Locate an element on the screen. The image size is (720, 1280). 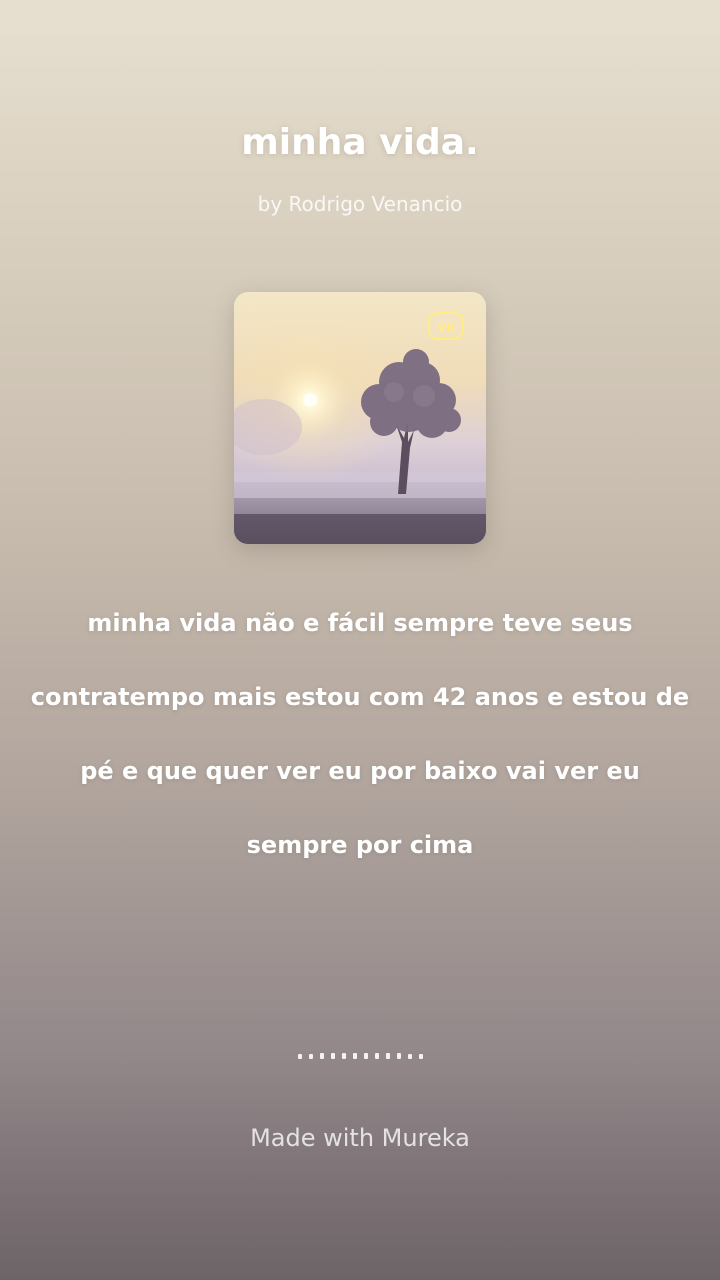
artist-name: by Rodrigo Venancio is located at coordinates (360, 204).